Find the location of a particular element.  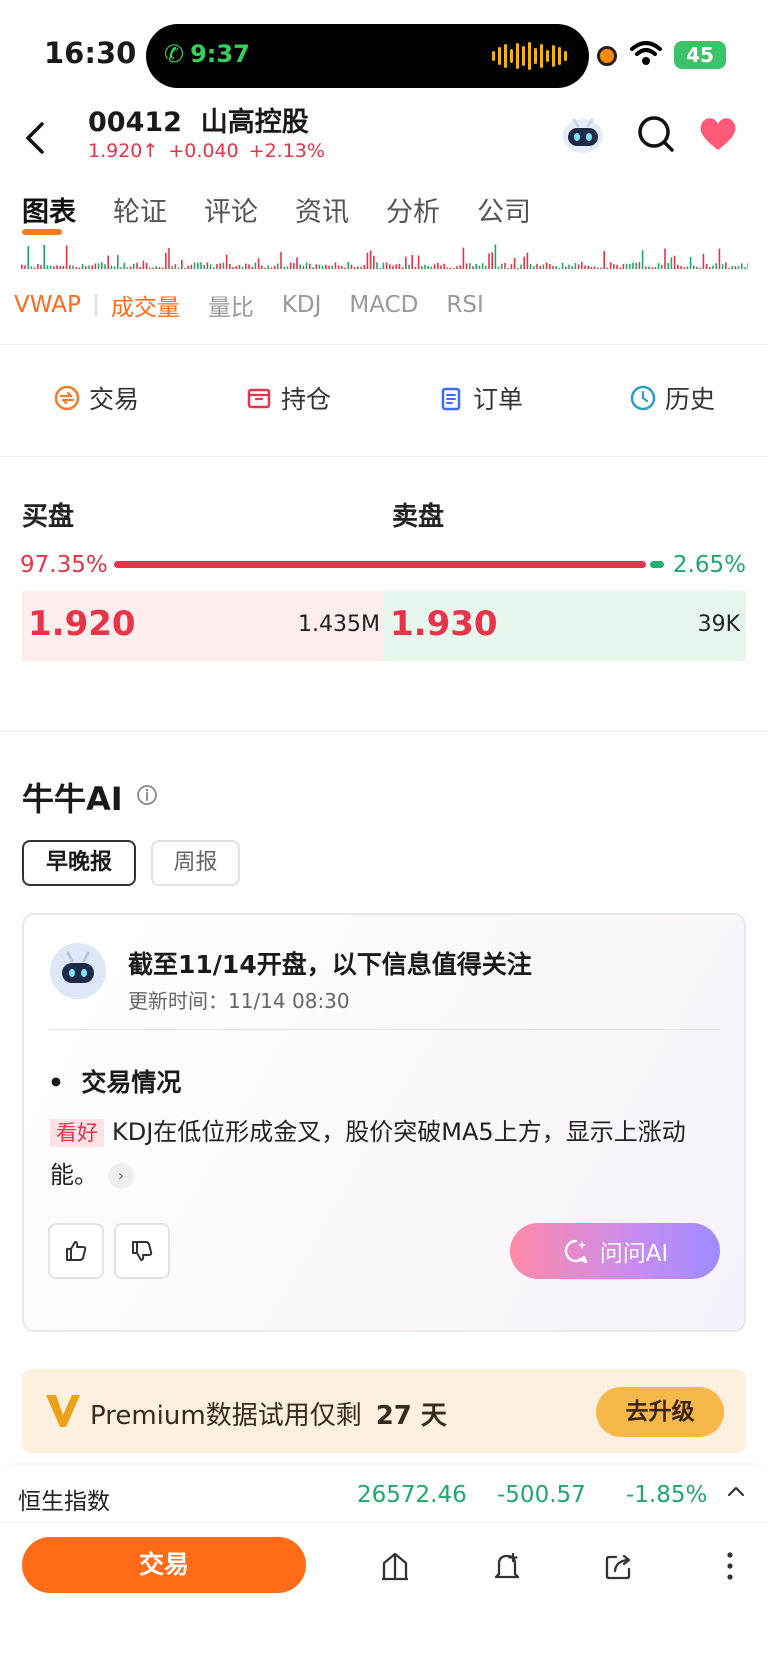

premium-banner: Premium数据试用仅剩 27 天 去升级 is located at coordinates (384, 1411).